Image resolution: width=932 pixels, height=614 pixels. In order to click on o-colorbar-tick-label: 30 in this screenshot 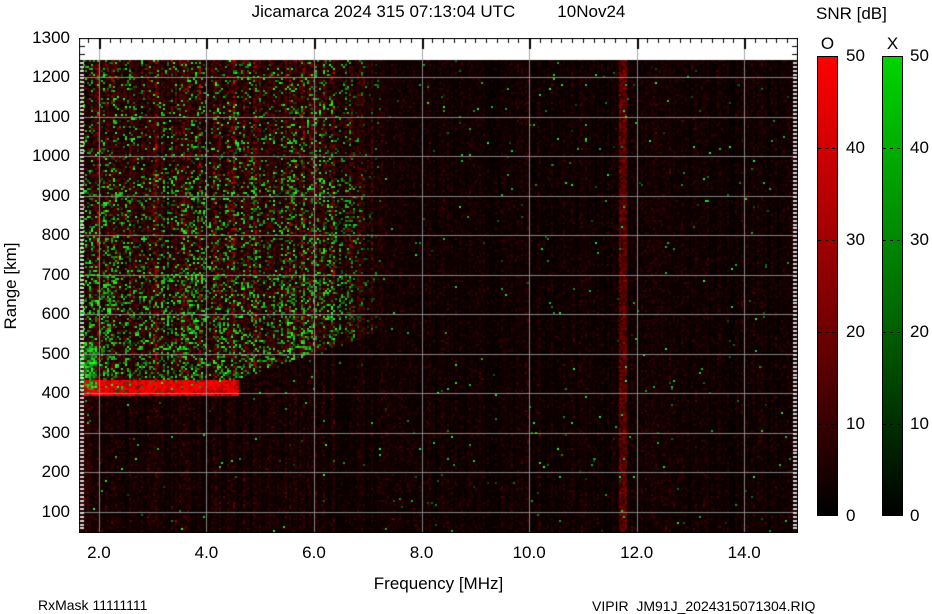, I will do `click(855, 239)`.